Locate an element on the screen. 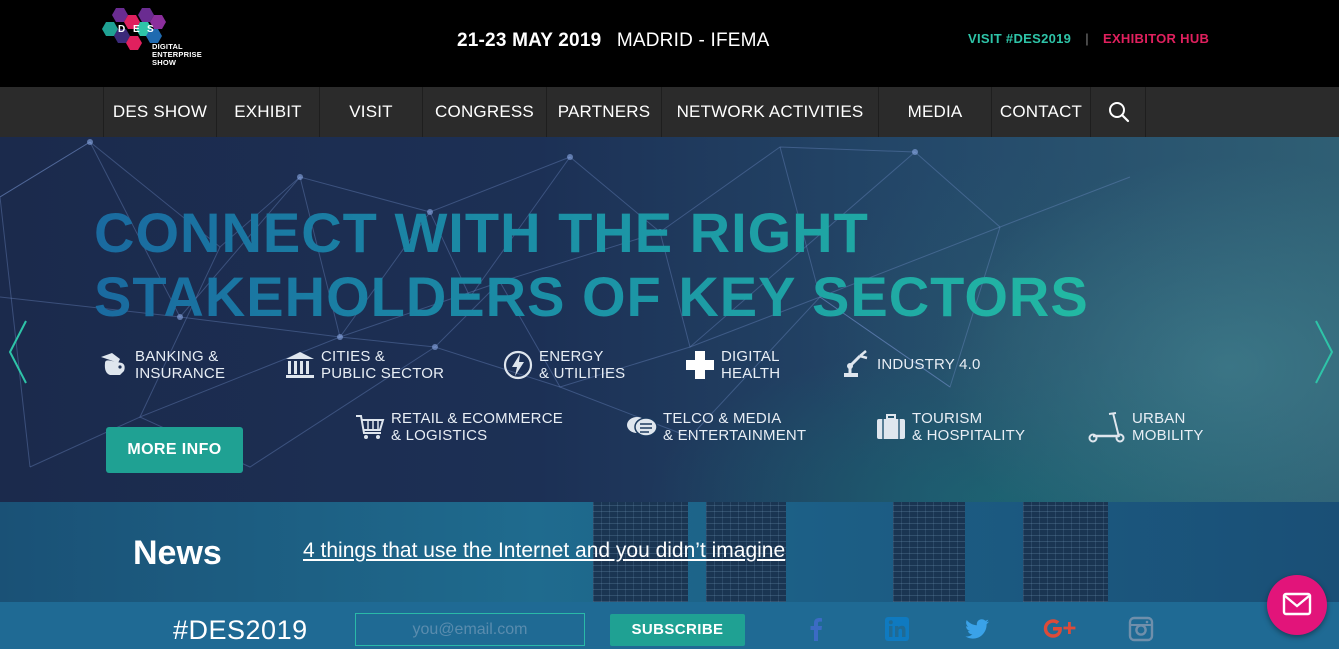  nav-item-partners: PARTNERS is located at coordinates (603, 112).